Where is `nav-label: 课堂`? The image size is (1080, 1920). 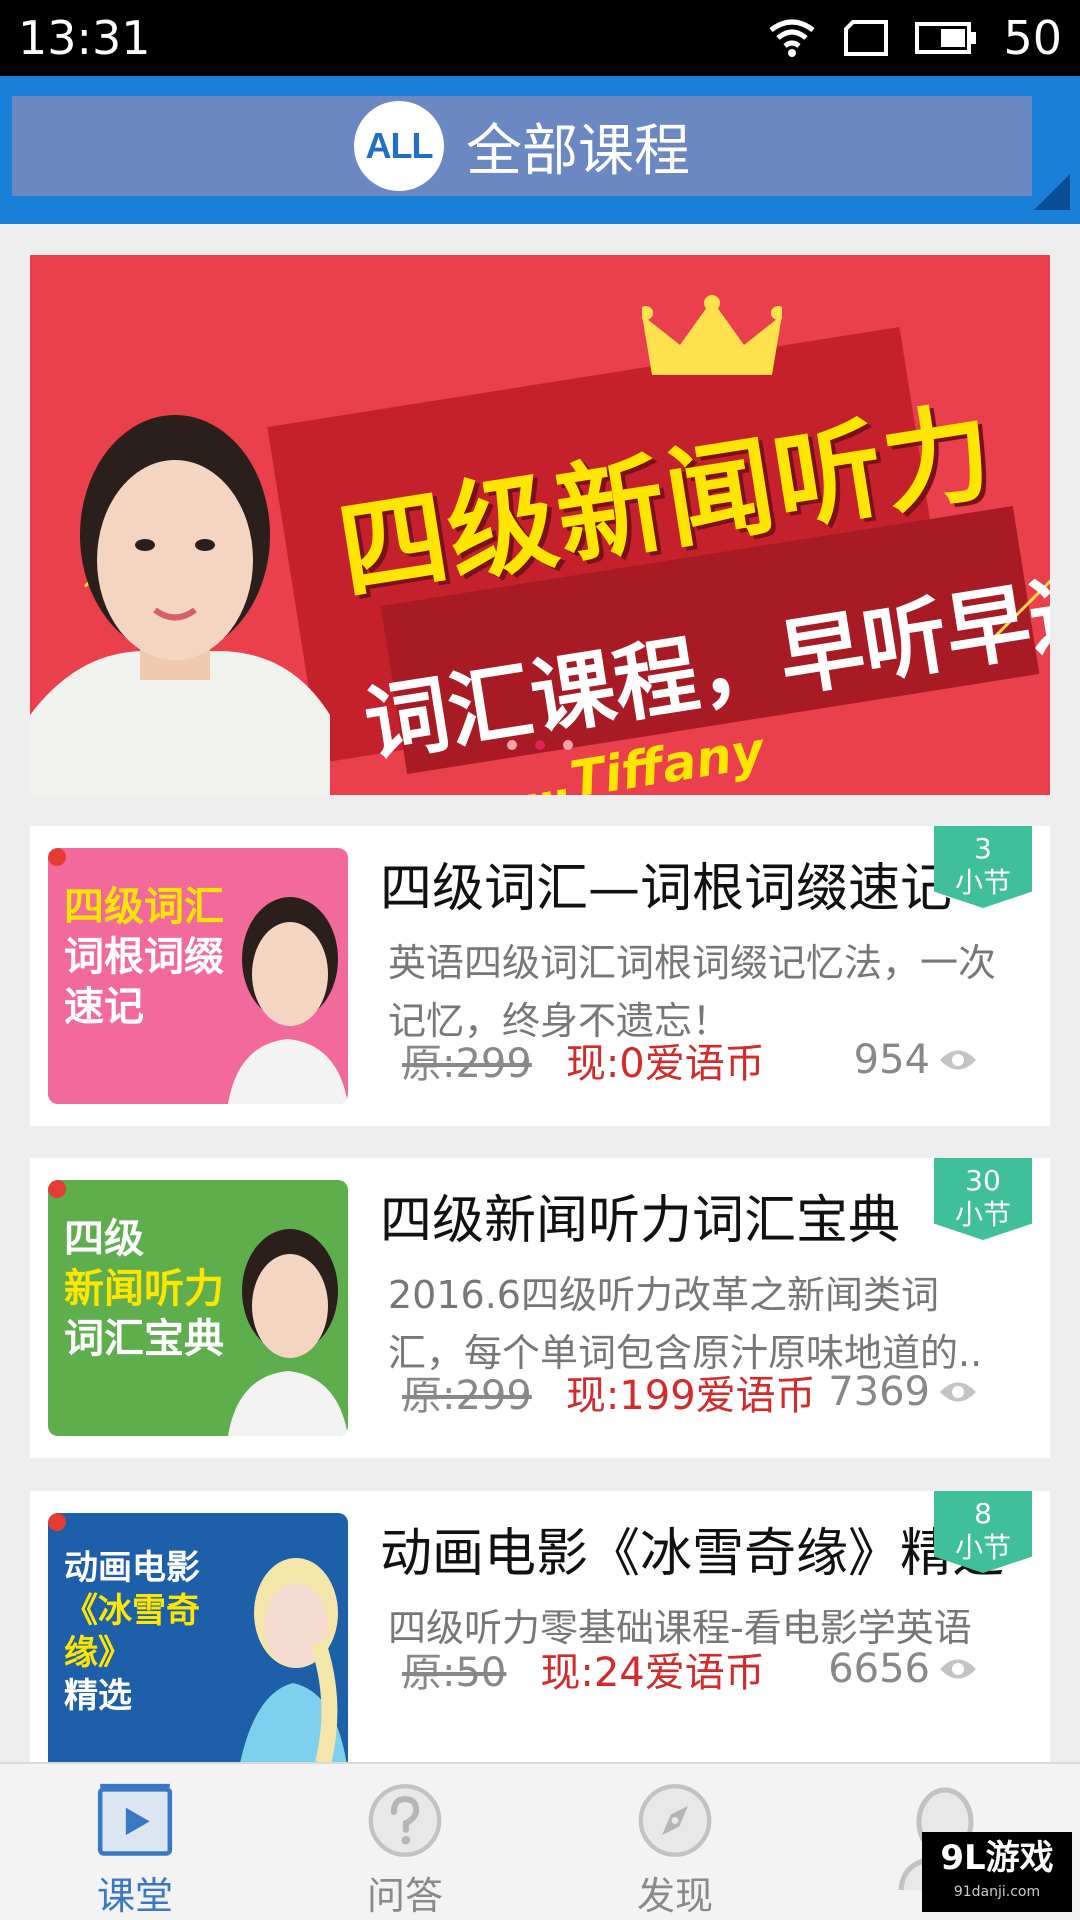
nav-label: 课堂 is located at coordinates (134, 1896).